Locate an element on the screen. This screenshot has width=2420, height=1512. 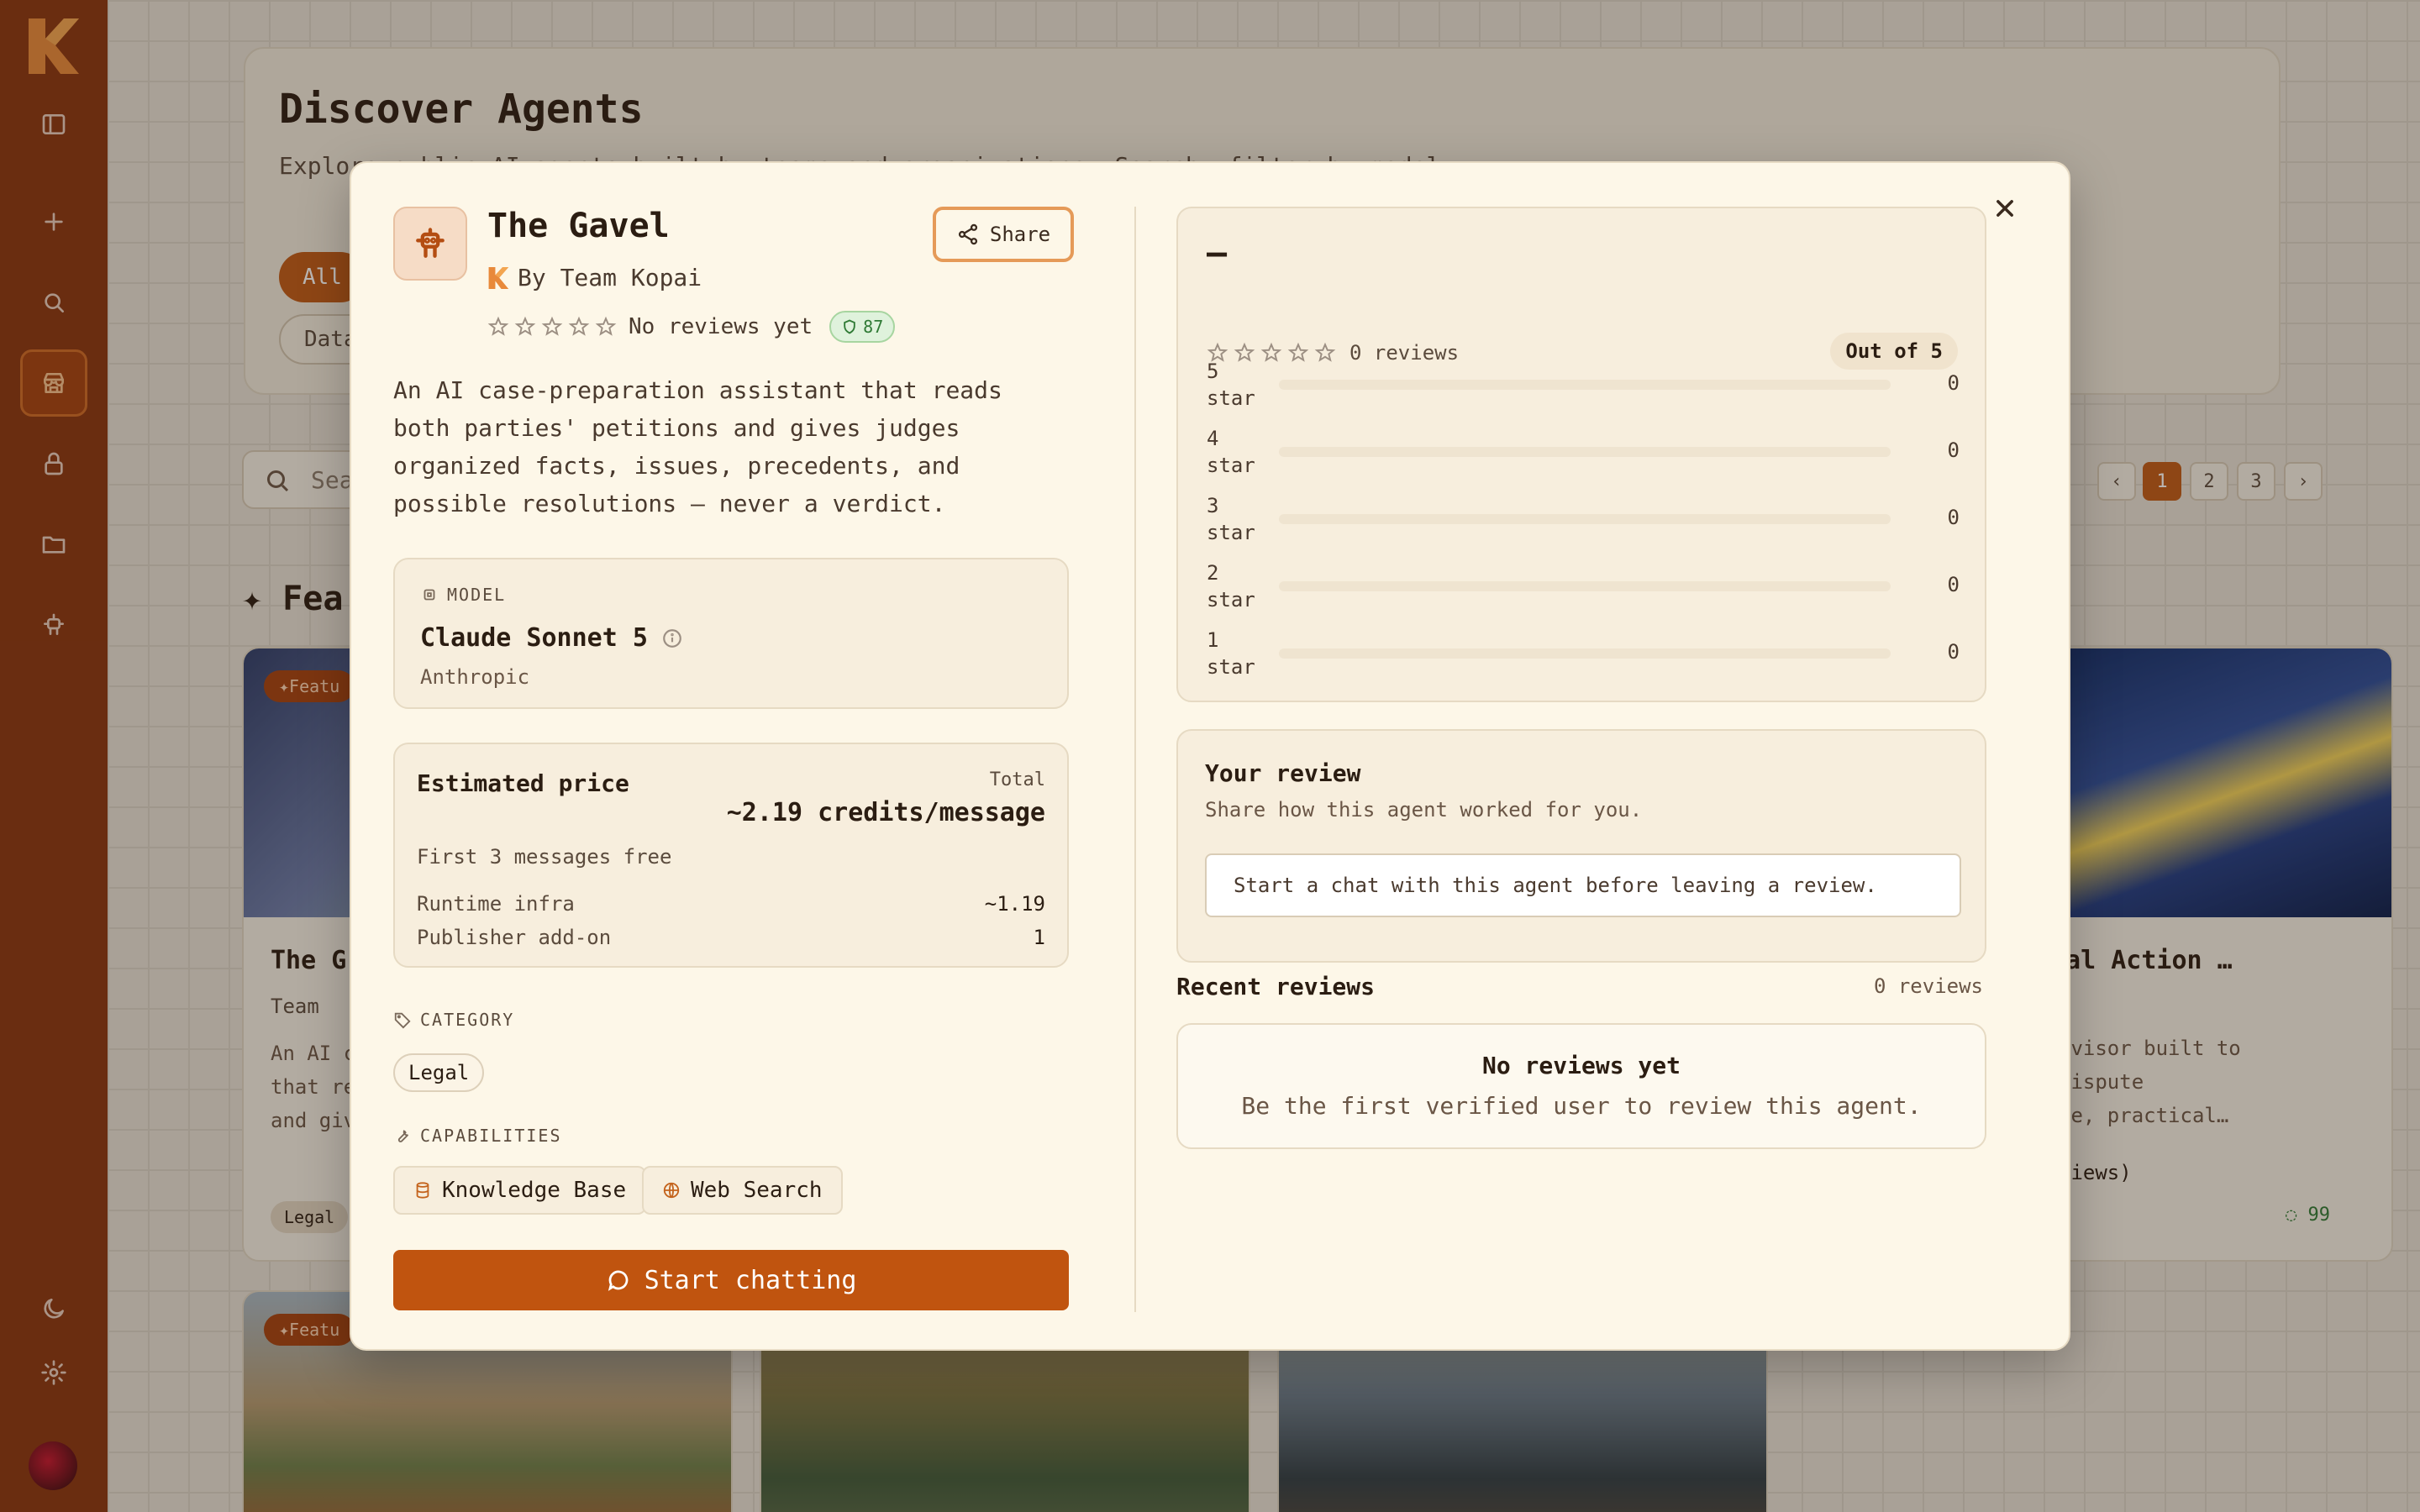
rating-bar-row: 5 star 0 is located at coordinates (1584, 385).